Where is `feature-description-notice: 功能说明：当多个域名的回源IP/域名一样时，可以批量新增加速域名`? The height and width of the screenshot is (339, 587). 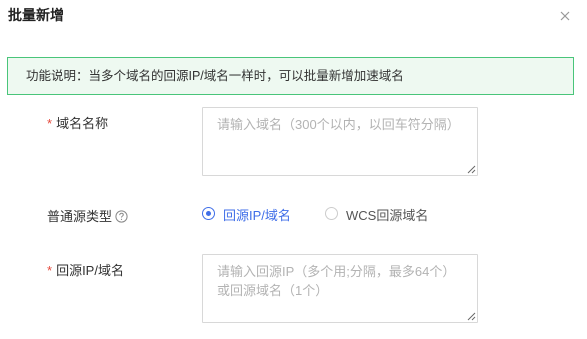 feature-description-notice: 功能说明：当多个域名的回源IP/域名一样时，可以批量新增加速域名 is located at coordinates (290, 76).